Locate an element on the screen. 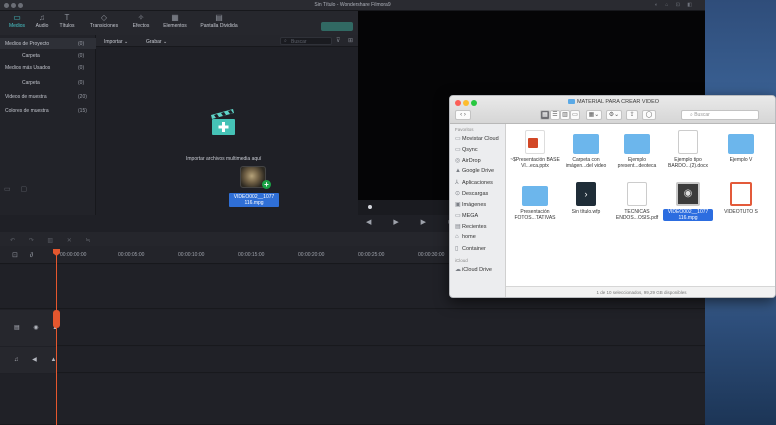 This screenshot has width=776, height=425. sidebar-item-label: iCloud Drive is located at coordinates (477, 270).